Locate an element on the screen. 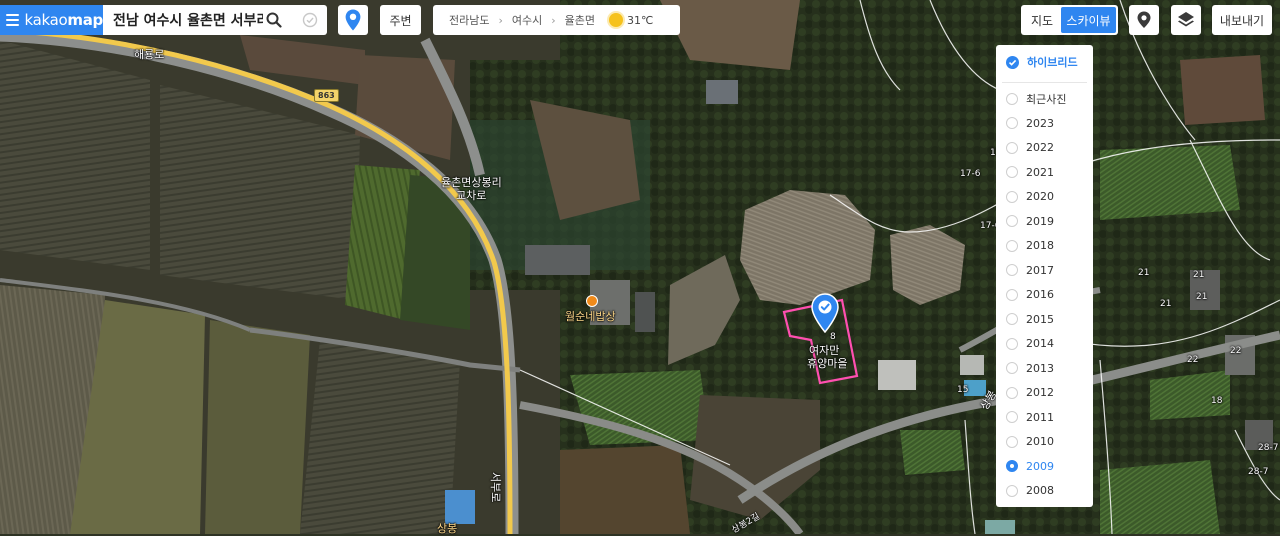  divider is located at coordinates (1044, 82).